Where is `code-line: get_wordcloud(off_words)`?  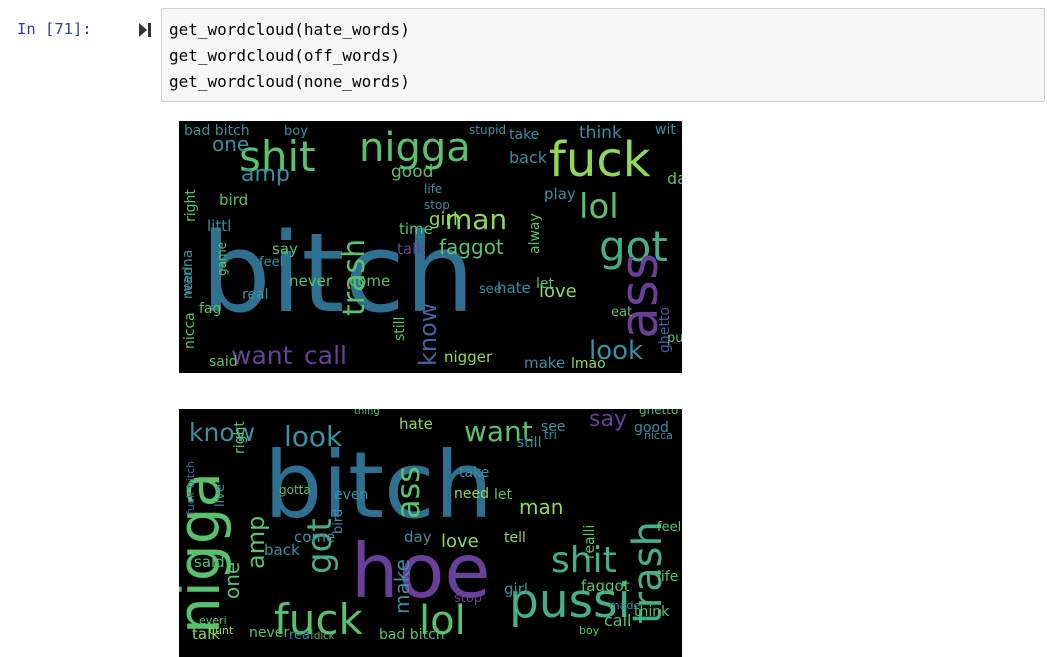
code-line: get_wordcloud(off_words) is located at coordinates (285, 55).